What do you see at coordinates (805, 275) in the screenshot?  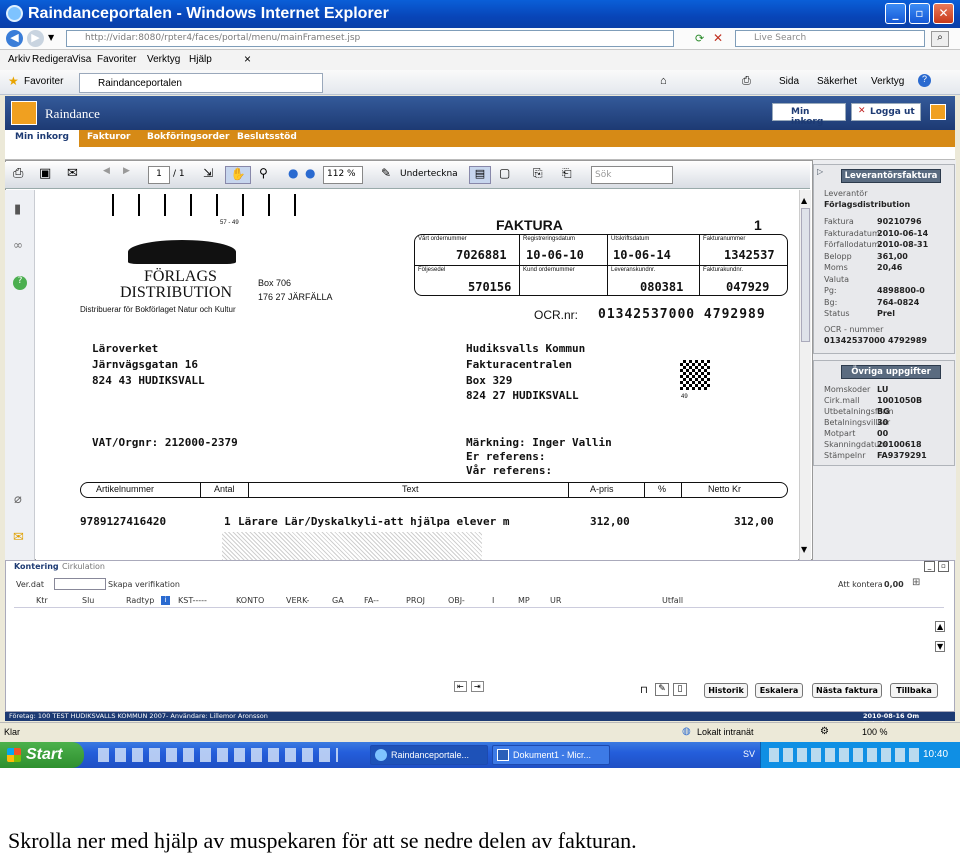 I see `scroll-thumb` at bounding box center [805, 275].